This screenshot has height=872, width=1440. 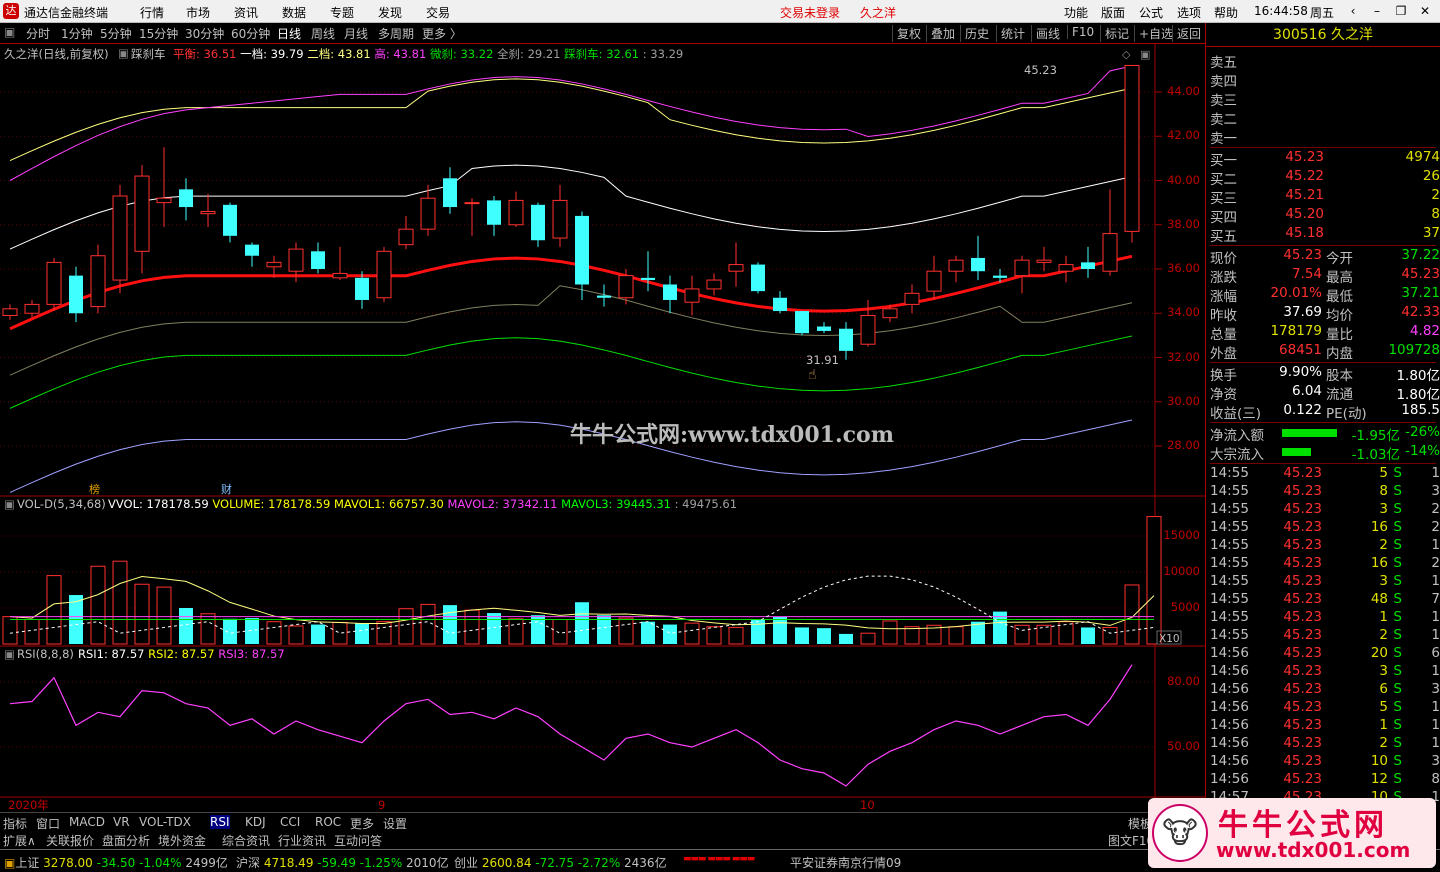 What do you see at coordinates (328, 822) in the screenshot?
I see `indicator-tab: ROC` at bounding box center [328, 822].